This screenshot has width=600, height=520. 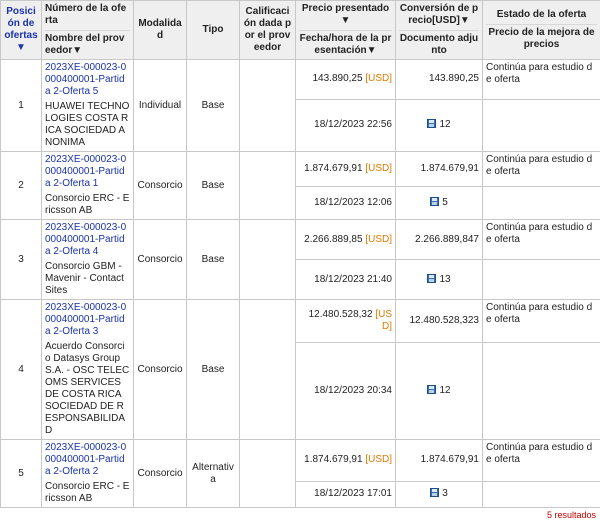 What do you see at coordinates (346, 280) in the screenshot?
I see `row-datetime: 18/12/2023 21:40` at bounding box center [346, 280].